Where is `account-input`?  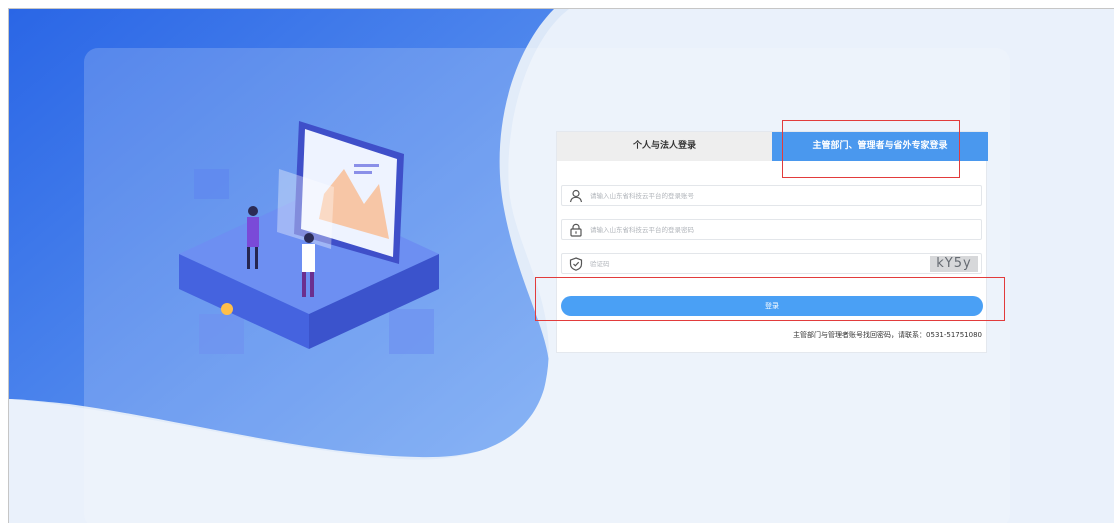 account-input is located at coordinates (740, 195).